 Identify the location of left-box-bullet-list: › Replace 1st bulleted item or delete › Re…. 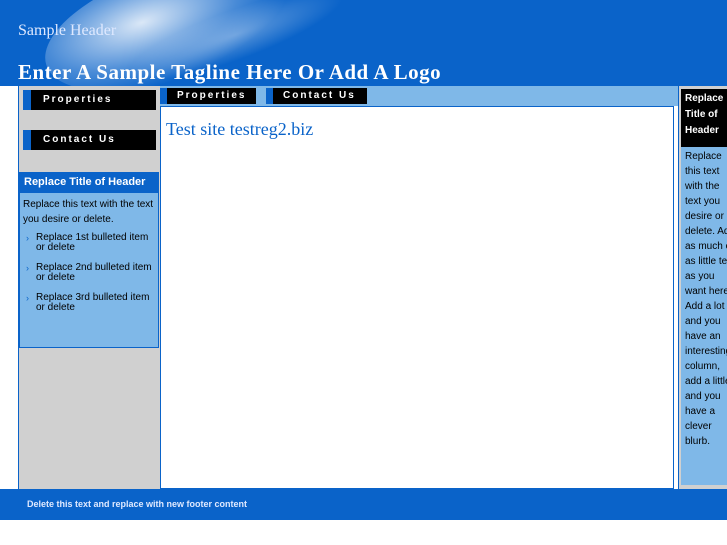
(89, 273).